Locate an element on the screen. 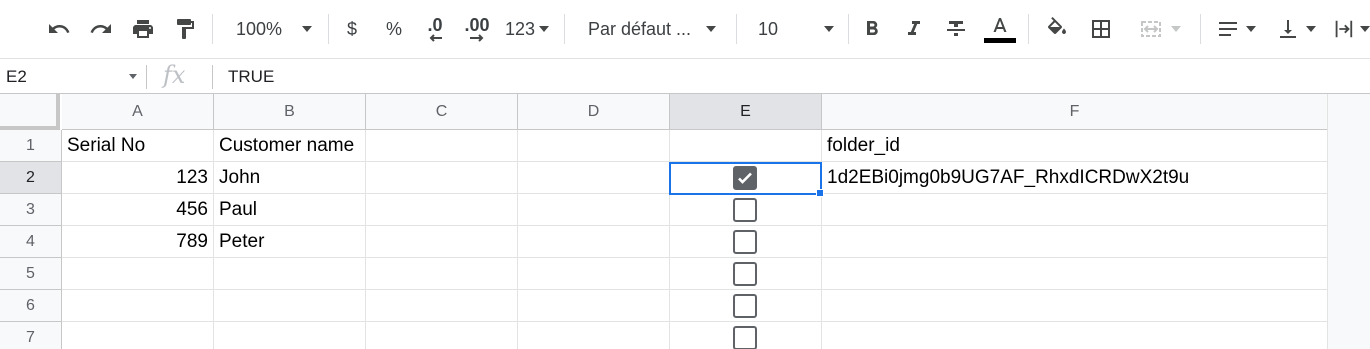 This screenshot has height=349, width=1370. cell-d4 is located at coordinates (594, 242).